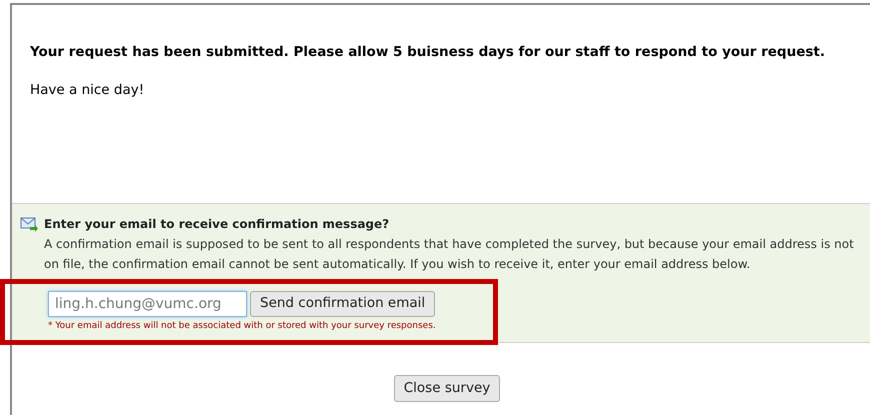 The width and height of the screenshot is (870, 415). What do you see at coordinates (447, 388) in the screenshot?
I see `close-survey-button: Close survey` at bounding box center [447, 388].